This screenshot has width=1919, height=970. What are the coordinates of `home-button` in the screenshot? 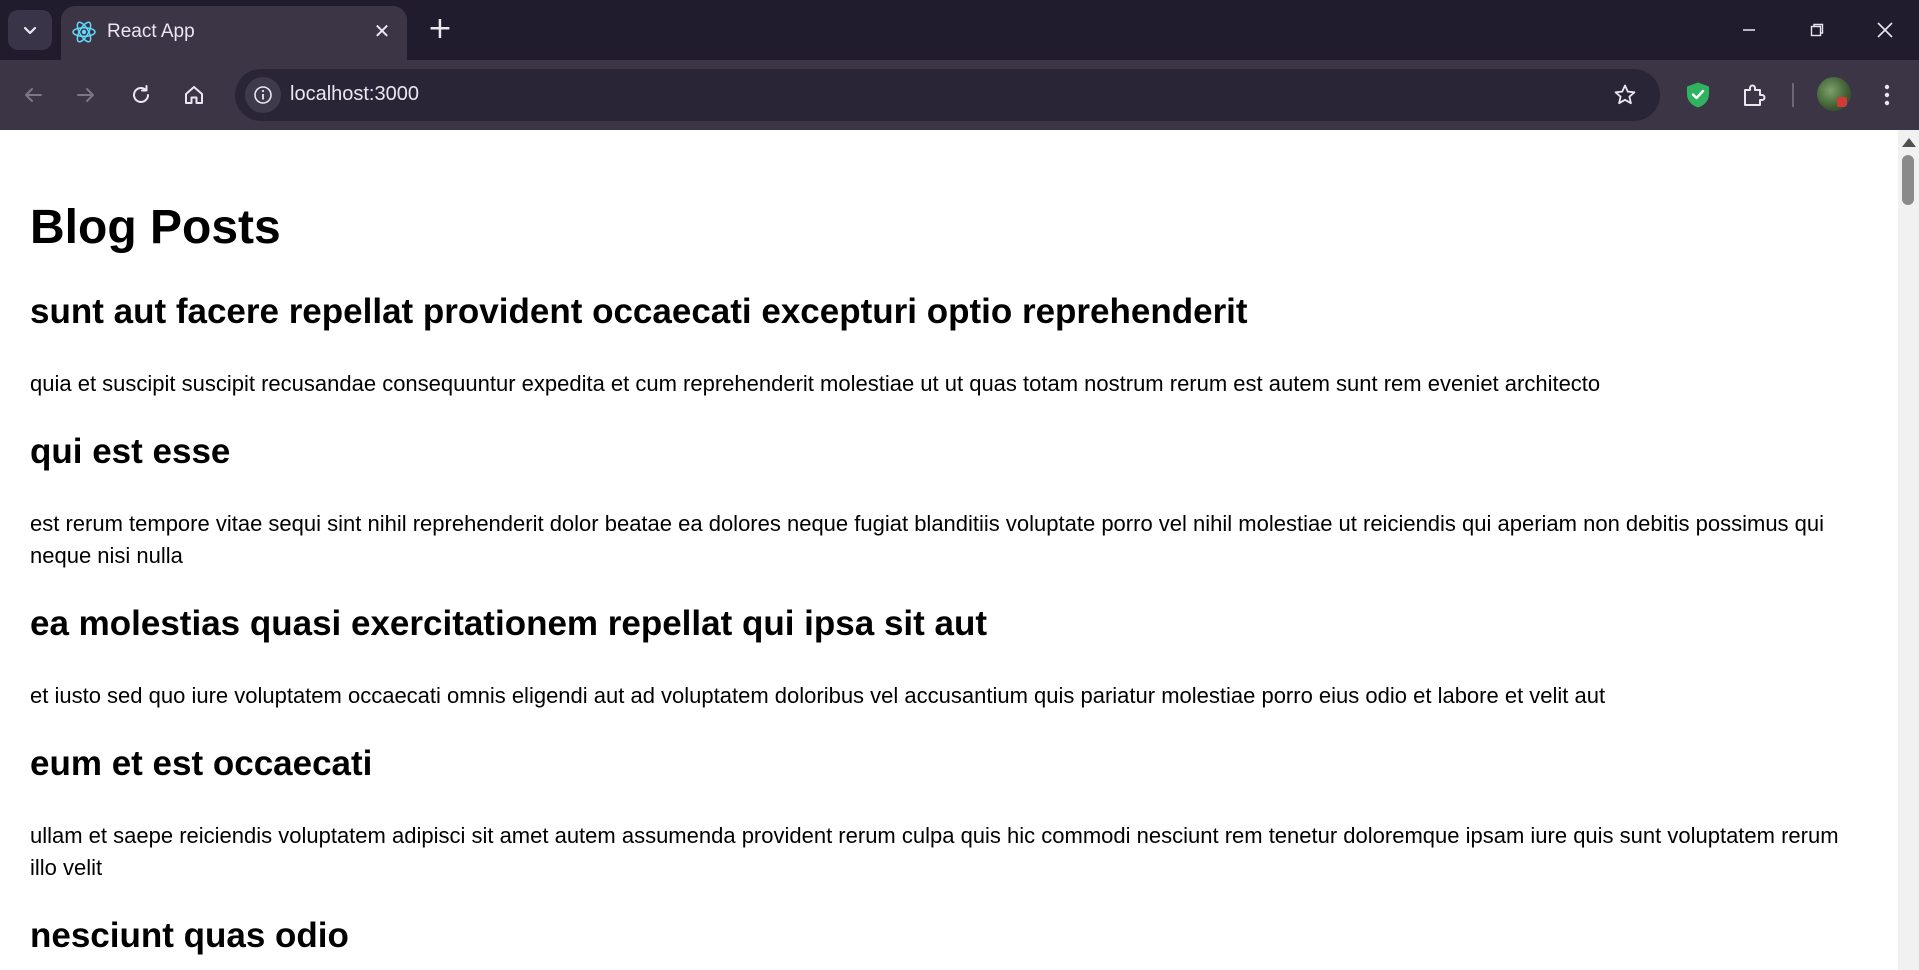 It's located at (194, 95).